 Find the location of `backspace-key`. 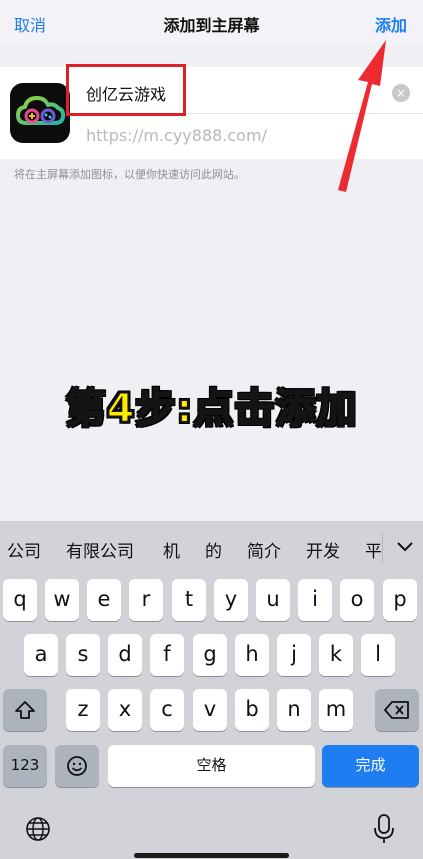

backspace-key is located at coordinates (397, 710).